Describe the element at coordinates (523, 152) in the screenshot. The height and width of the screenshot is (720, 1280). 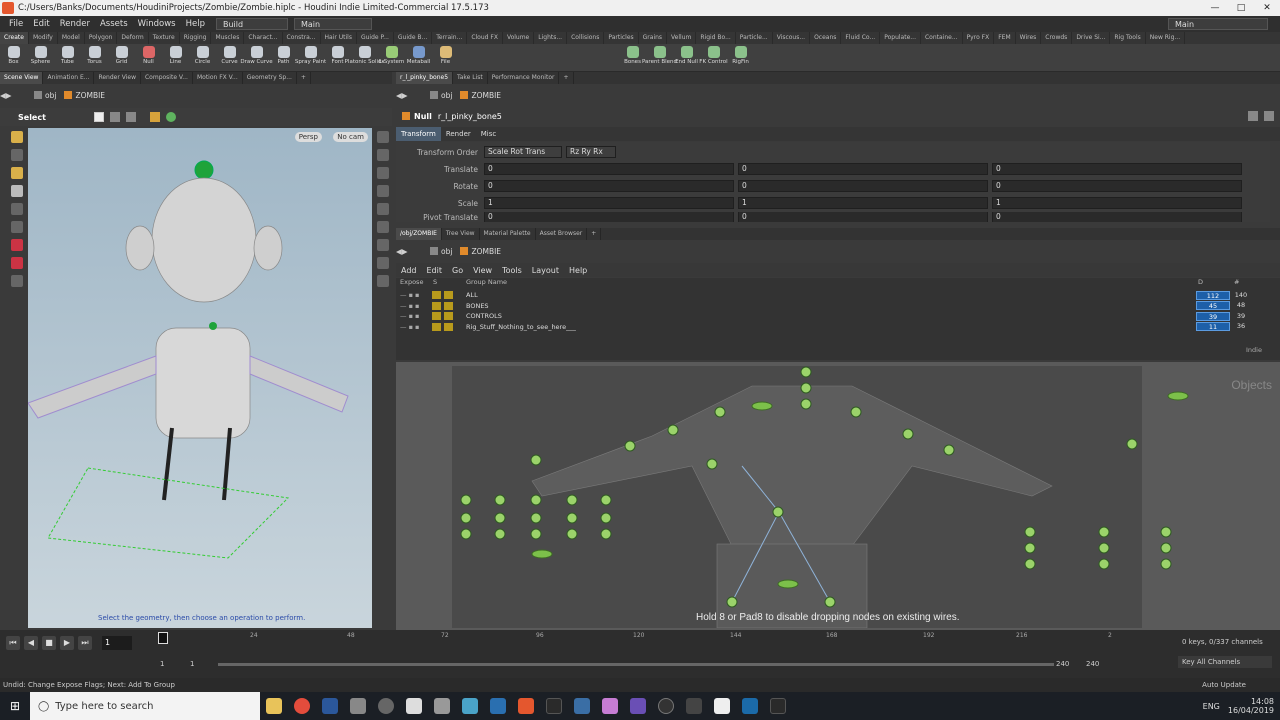
I see `transform-order-dropdown: Scale Rot Trans` at that location.